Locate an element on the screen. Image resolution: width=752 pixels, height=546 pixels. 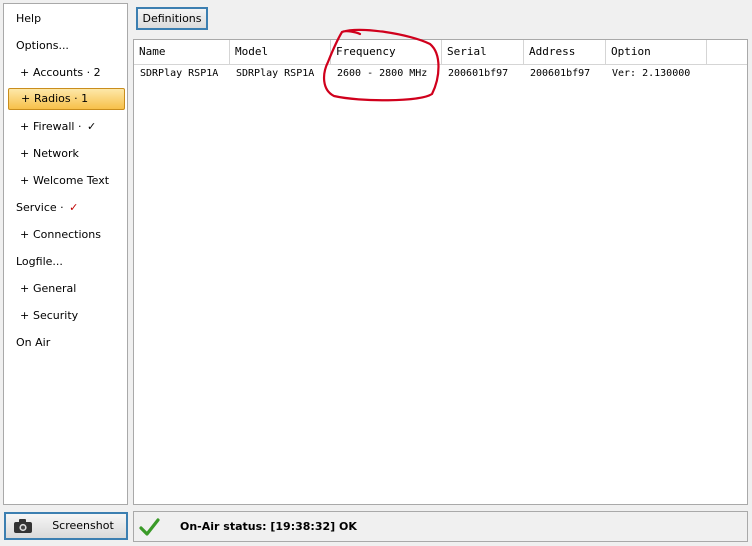
sidebar-item-label: Service · is located at coordinates (42, 207).